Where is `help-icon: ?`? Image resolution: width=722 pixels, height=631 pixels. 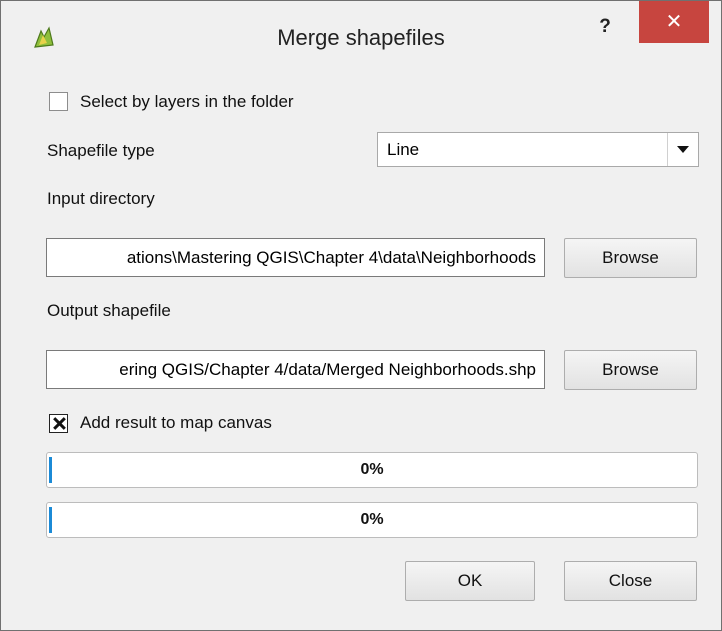 help-icon: ? is located at coordinates (605, 27).